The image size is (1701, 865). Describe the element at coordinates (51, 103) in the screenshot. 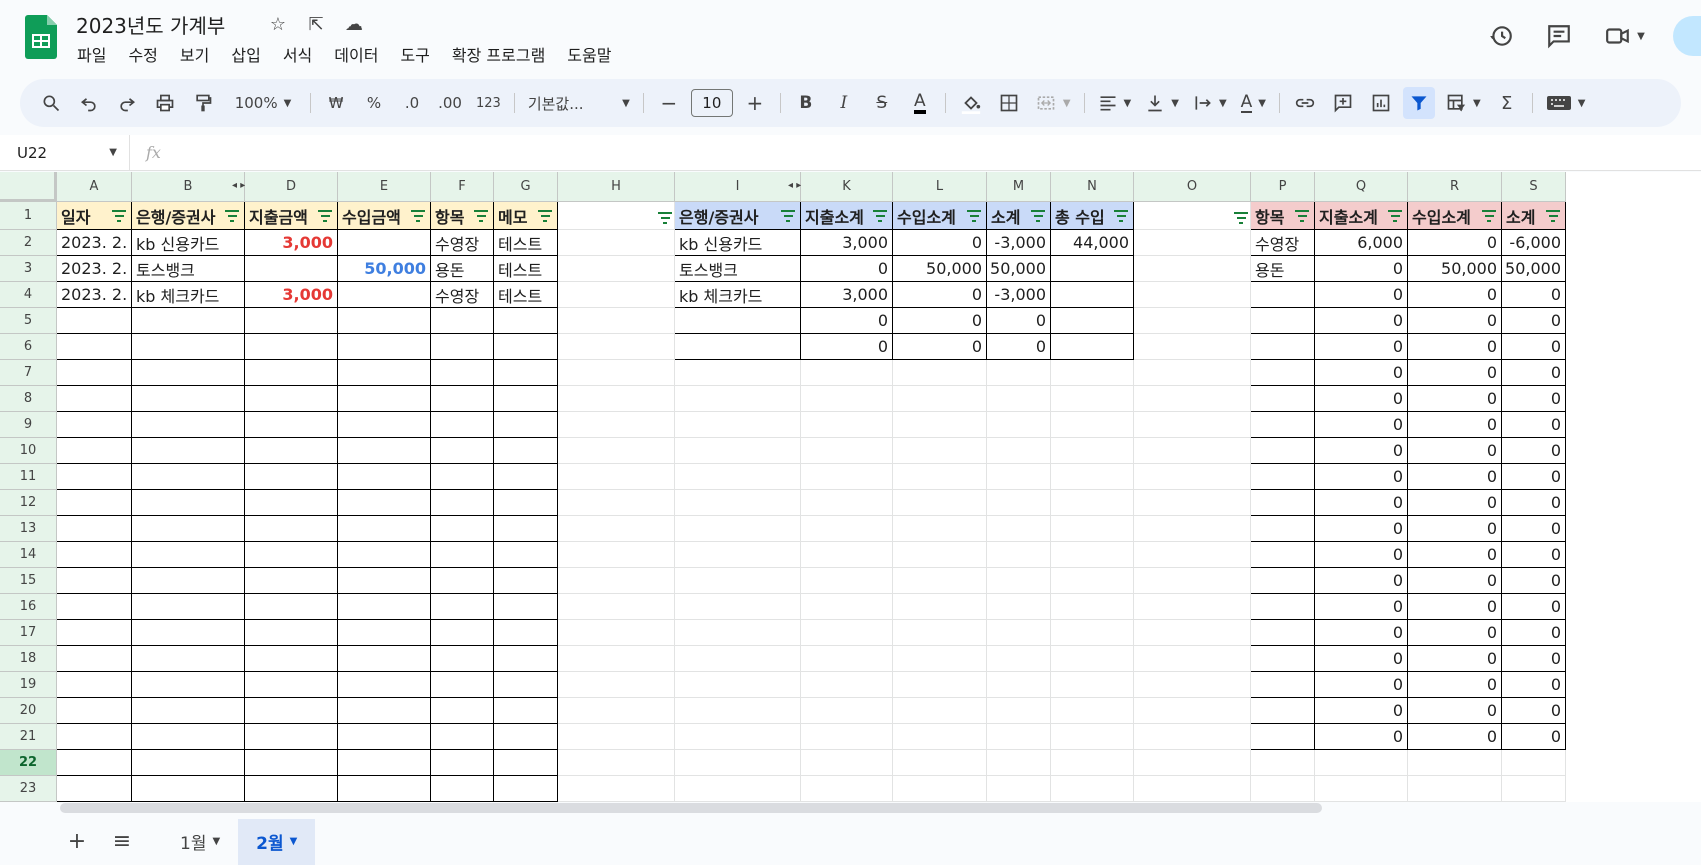

I see `search-menus-icon` at that location.